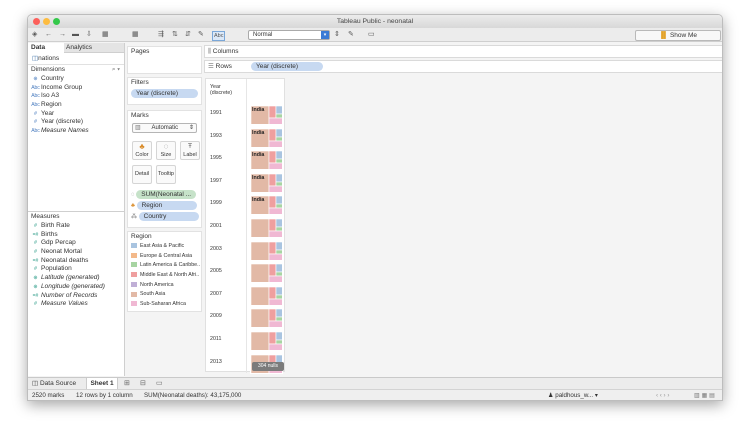 The width and height of the screenshot is (750, 439). Describe the element at coordinates (188, 35) in the screenshot. I see `sort-descending-icon: ⇵` at that location.